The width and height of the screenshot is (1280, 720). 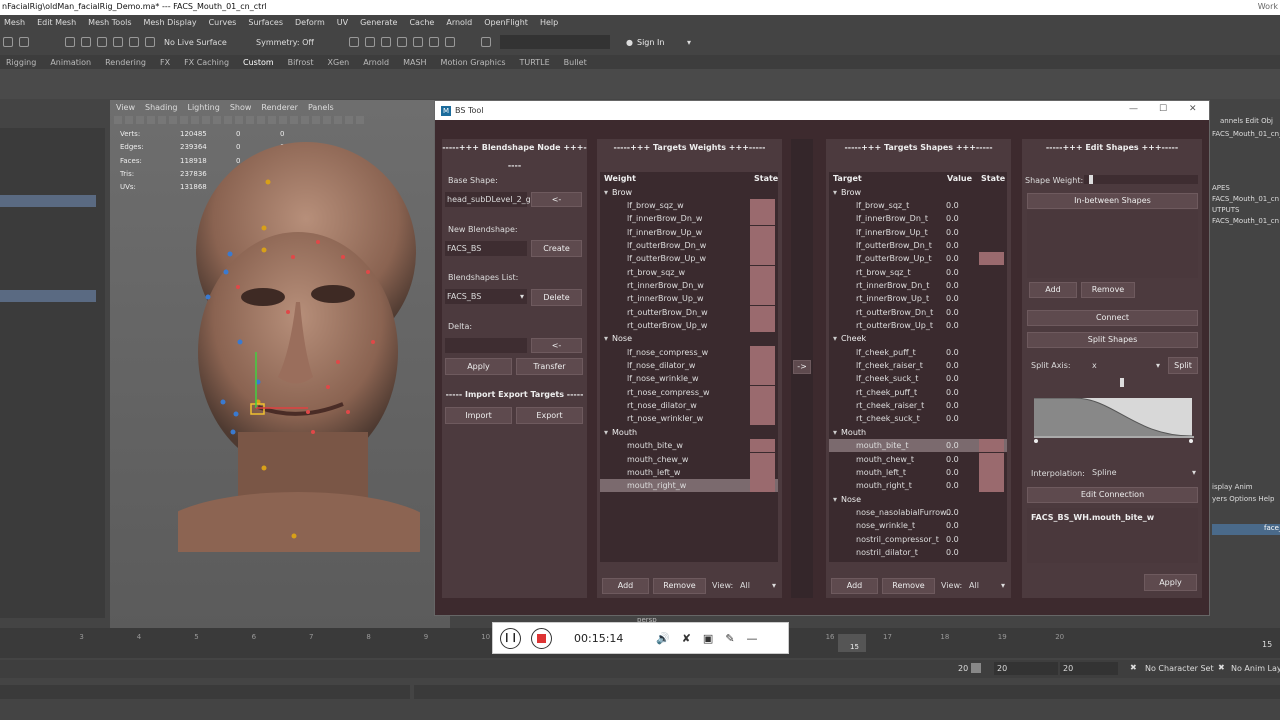 I want to click on target-row: lf_brow_sqz_t 0.0, so click(x=918, y=205).